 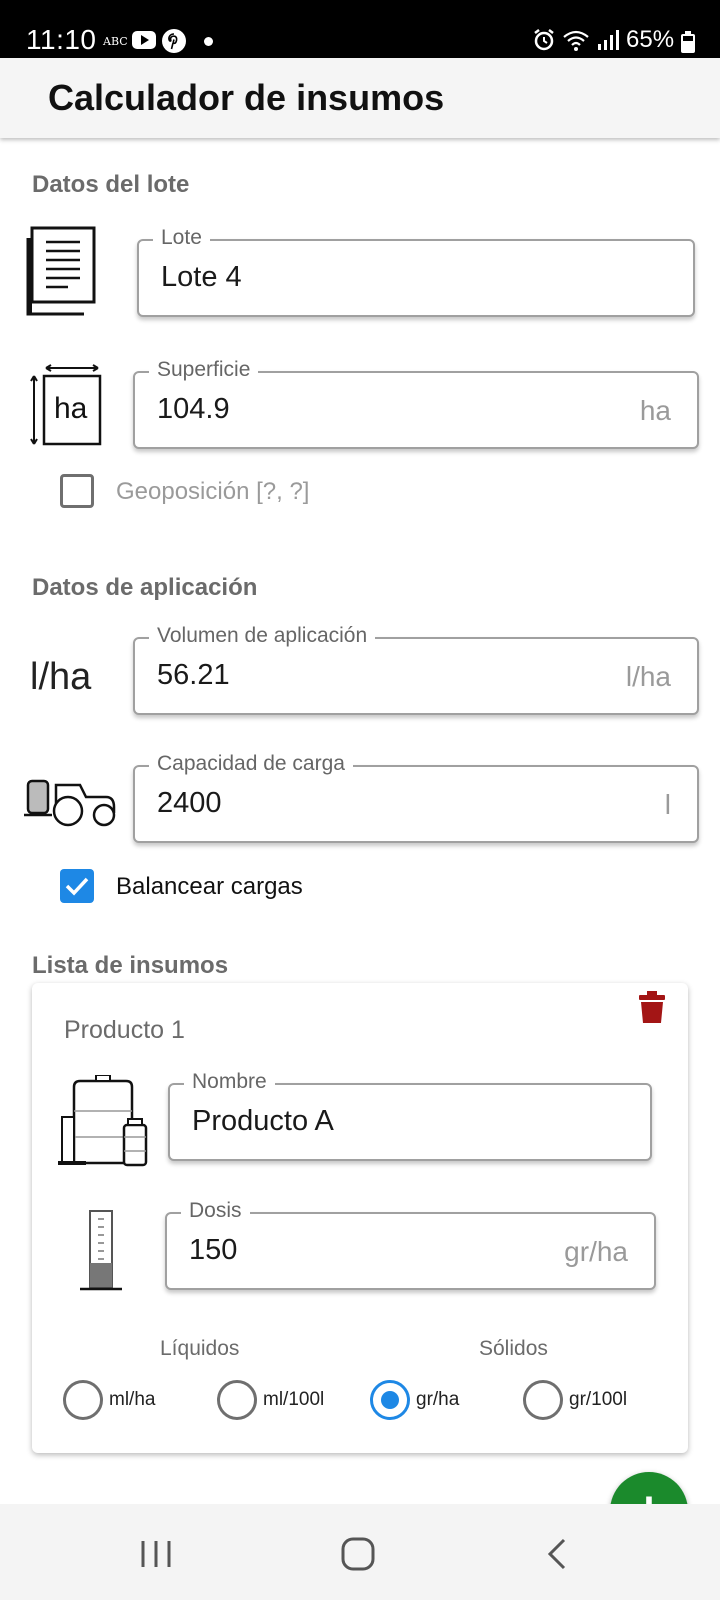 What do you see at coordinates (416, 797) in the screenshot?
I see `capacidad-field: Capacidad de carga 2400 l` at bounding box center [416, 797].